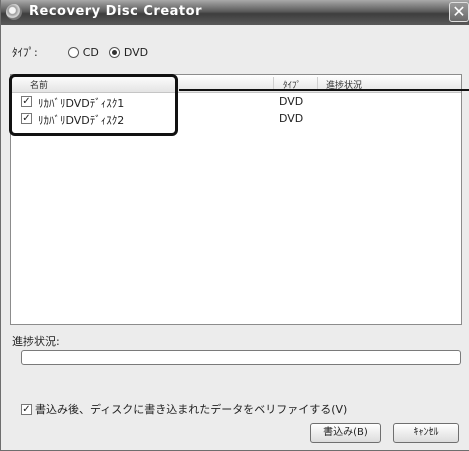 Image resolution: width=469 pixels, height=451 pixels. I want to click on radio-cd-circle, so click(73, 52).